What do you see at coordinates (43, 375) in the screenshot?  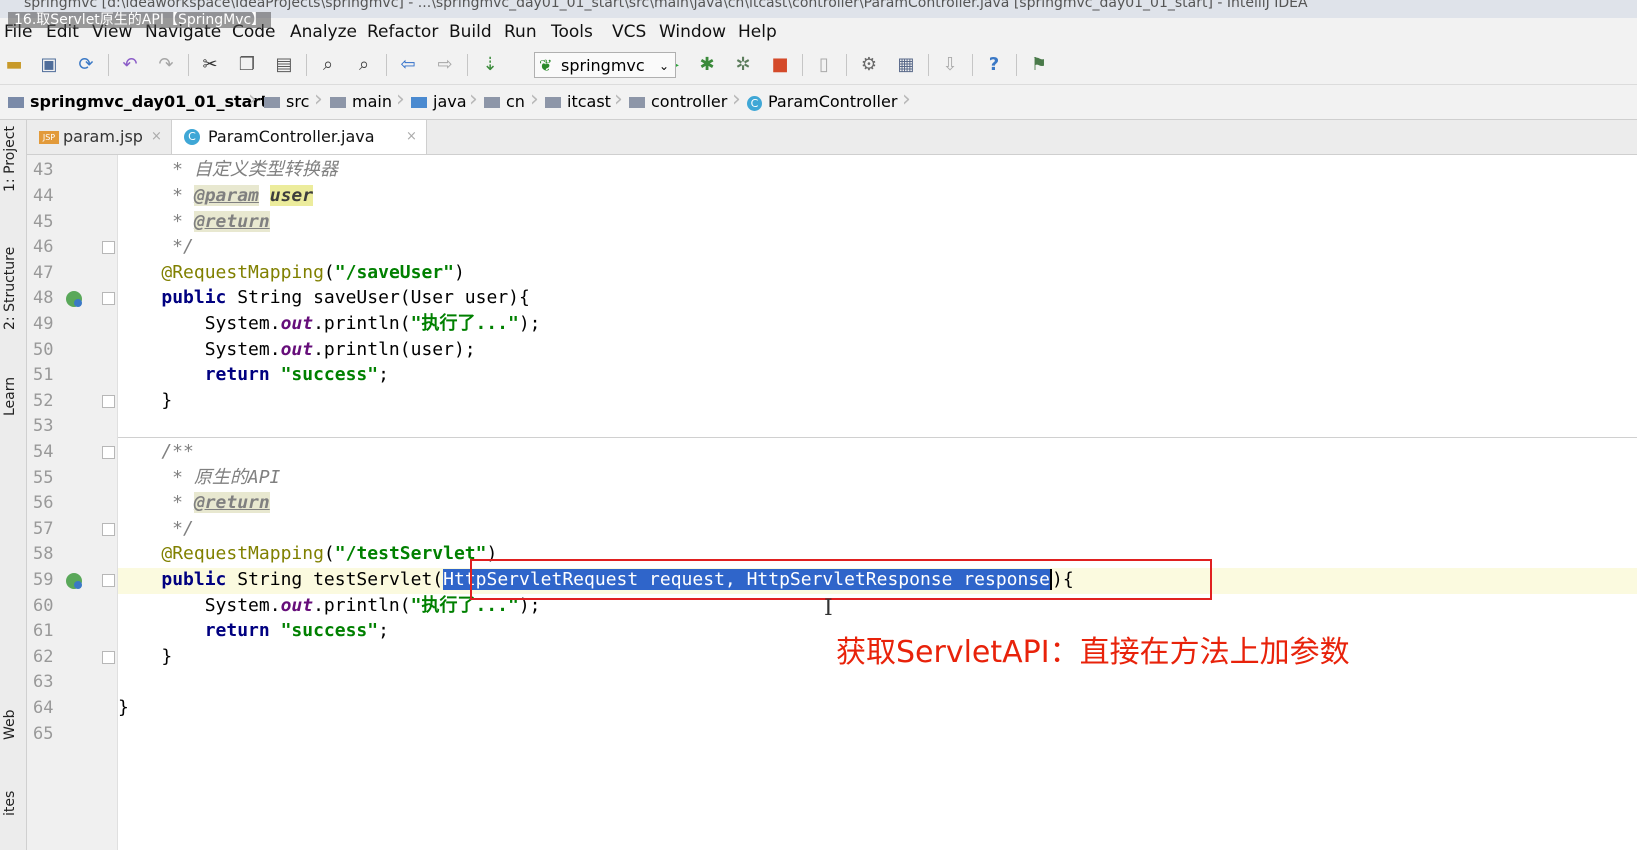 I see `line-number: 51` at bounding box center [43, 375].